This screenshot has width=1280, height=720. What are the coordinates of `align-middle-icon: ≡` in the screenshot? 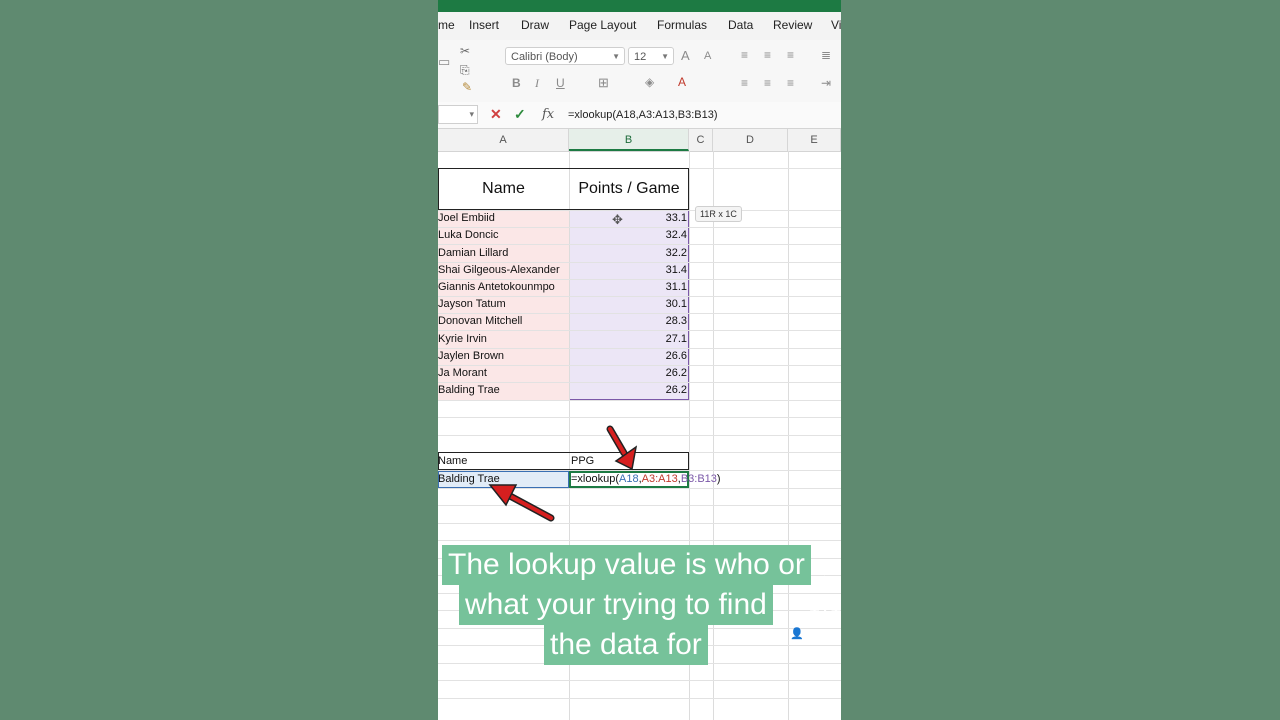 It's located at (767, 55).